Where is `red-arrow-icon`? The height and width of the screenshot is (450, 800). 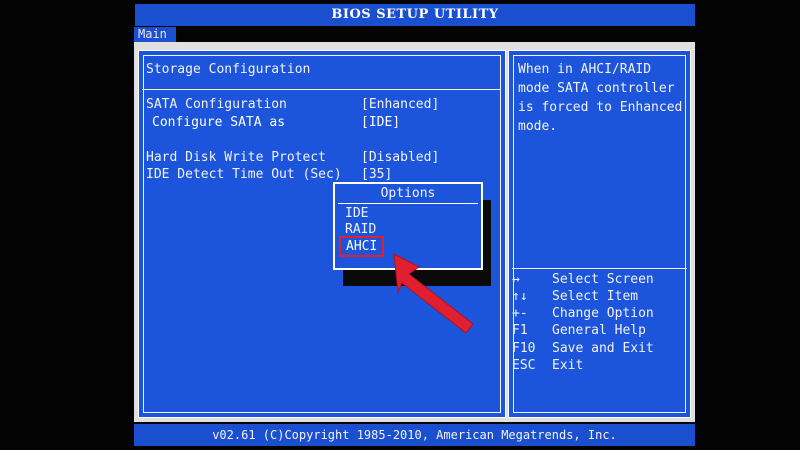
red-arrow-icon is located at coordinates (433, 293).